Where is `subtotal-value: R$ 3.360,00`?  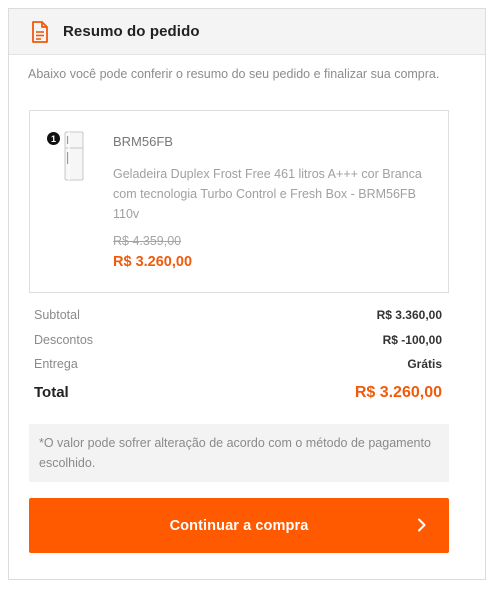 subtotal-value: R$ 3.360,00 is located at coordinates (409, 315).